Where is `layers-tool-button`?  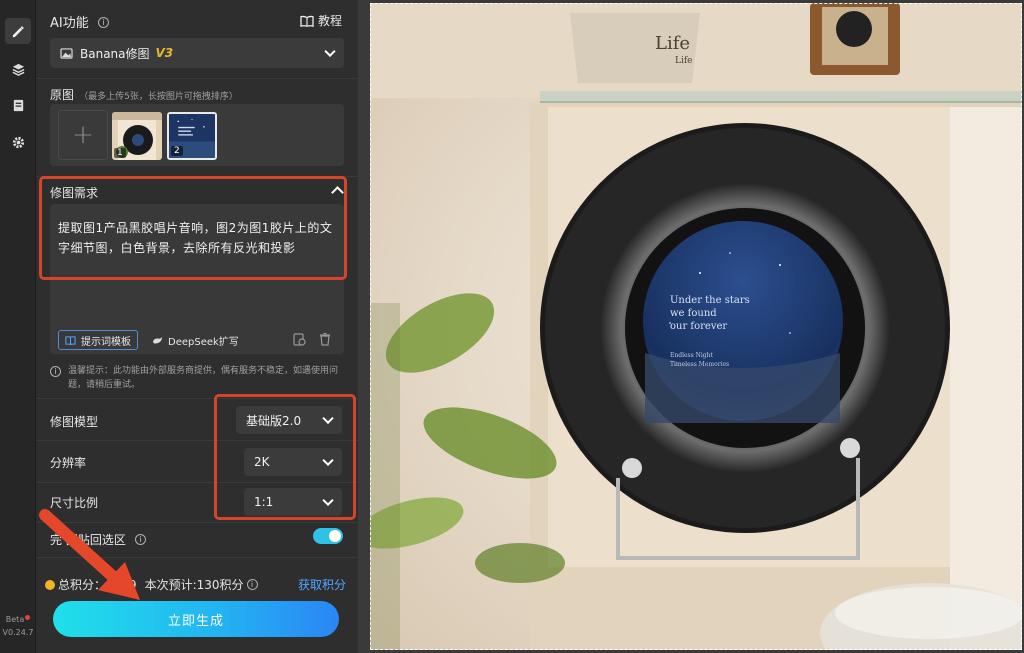
layers-tool-button is located at coordinates (18, 69).